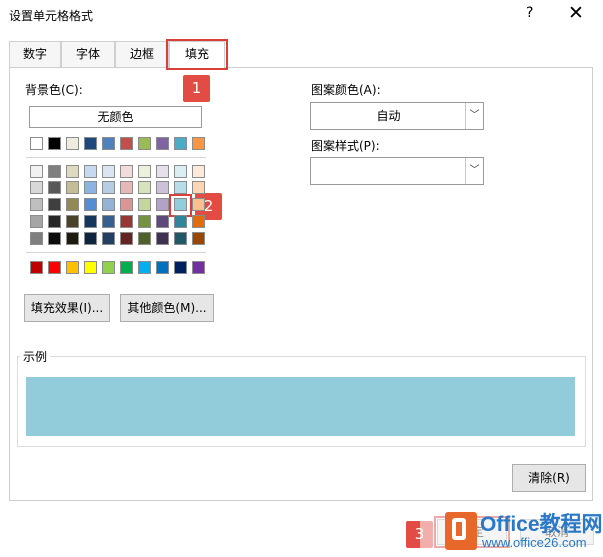 The image size is (603, 557). Describe the element at coordinates (51, 16) in the screenshot. I see `dialog-title: 设置单元格格式` at that location.